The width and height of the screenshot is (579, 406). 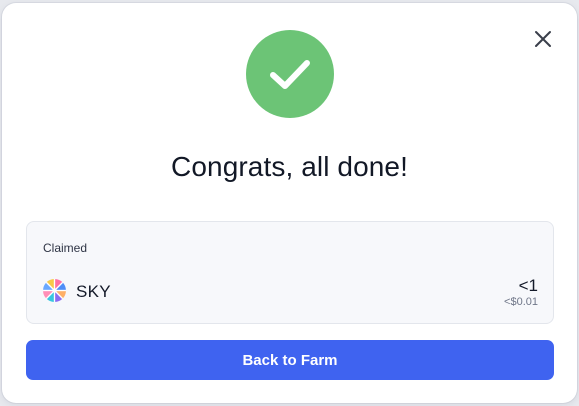 I want to click on claimed-usd-value: <$0.01, so click(x=521, y=302).